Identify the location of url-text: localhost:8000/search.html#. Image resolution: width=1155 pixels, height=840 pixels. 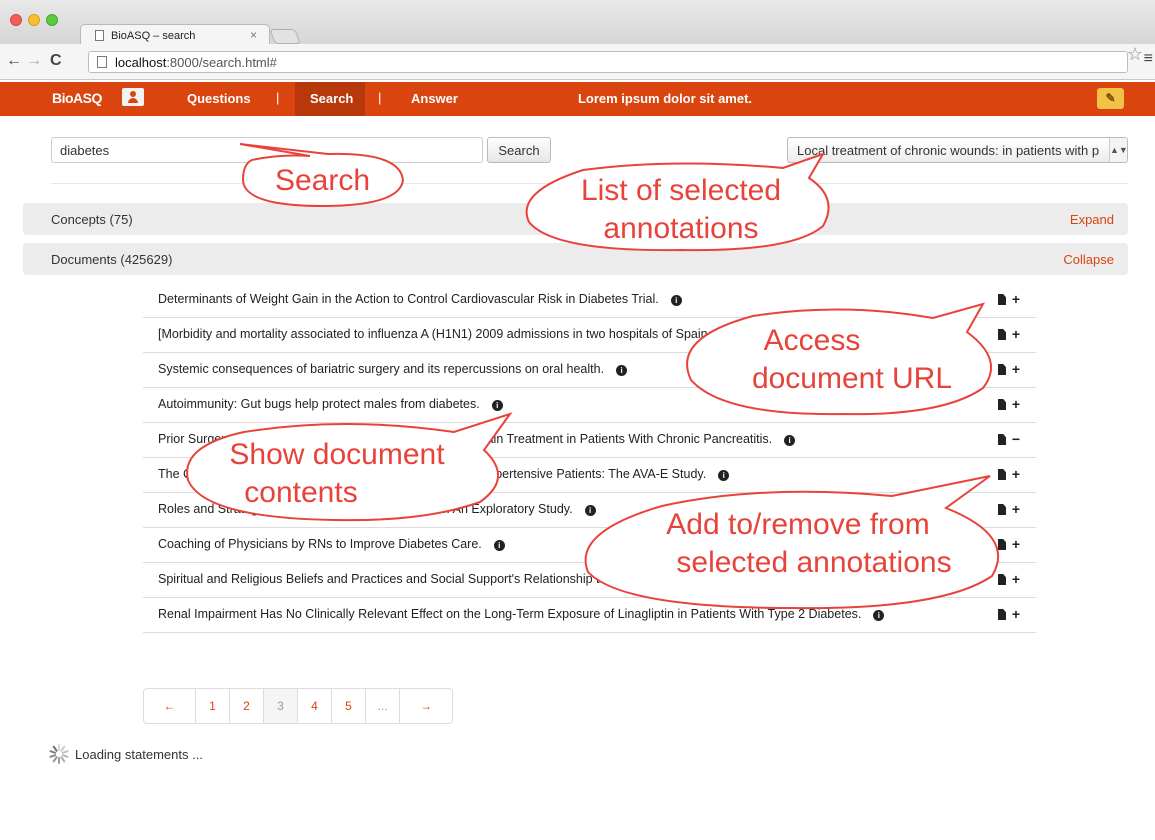
(196, 62).